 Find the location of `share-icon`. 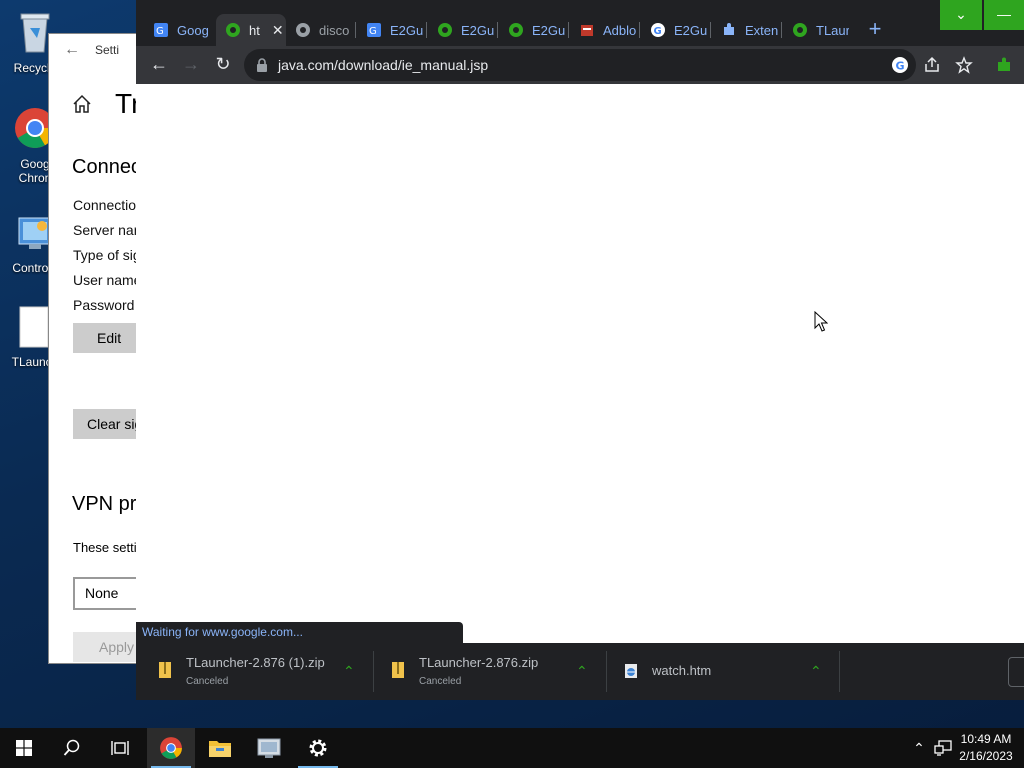

share-icon is located at coordinates (932, 65).